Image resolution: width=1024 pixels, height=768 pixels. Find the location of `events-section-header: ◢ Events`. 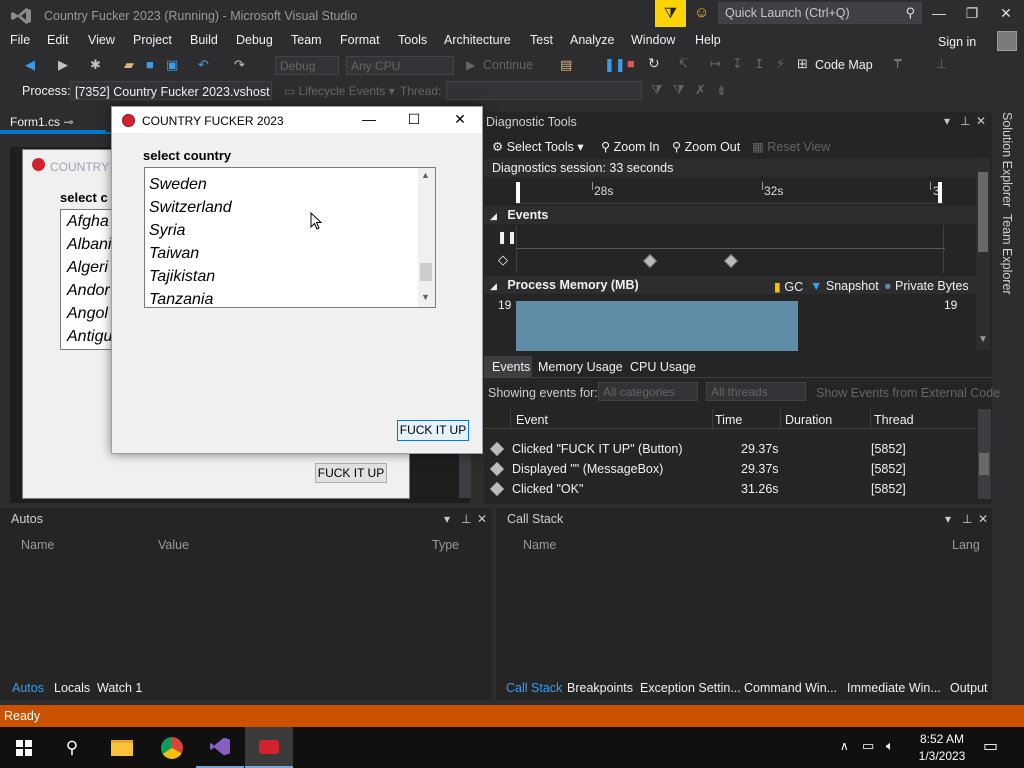

events-section-header: ◢ Events is located at coordinates (730, 215).